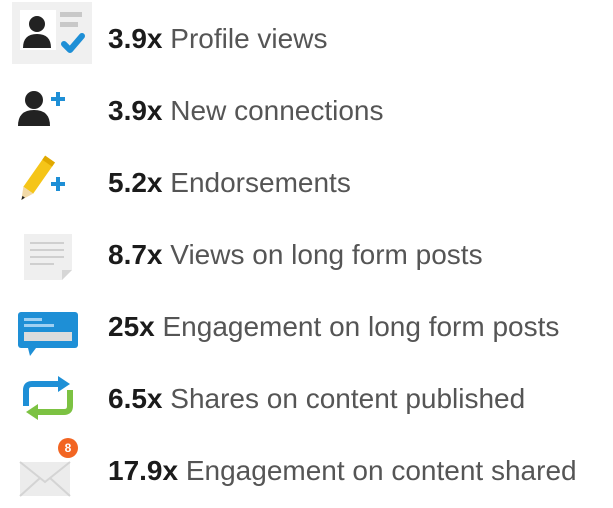 Image resolution: width=613 pixels, height=508 pixels. What do you see at coordinates (249, 38) in the screenshot?
I see `stat-label: Profile views` at bounding box center [249, 38].